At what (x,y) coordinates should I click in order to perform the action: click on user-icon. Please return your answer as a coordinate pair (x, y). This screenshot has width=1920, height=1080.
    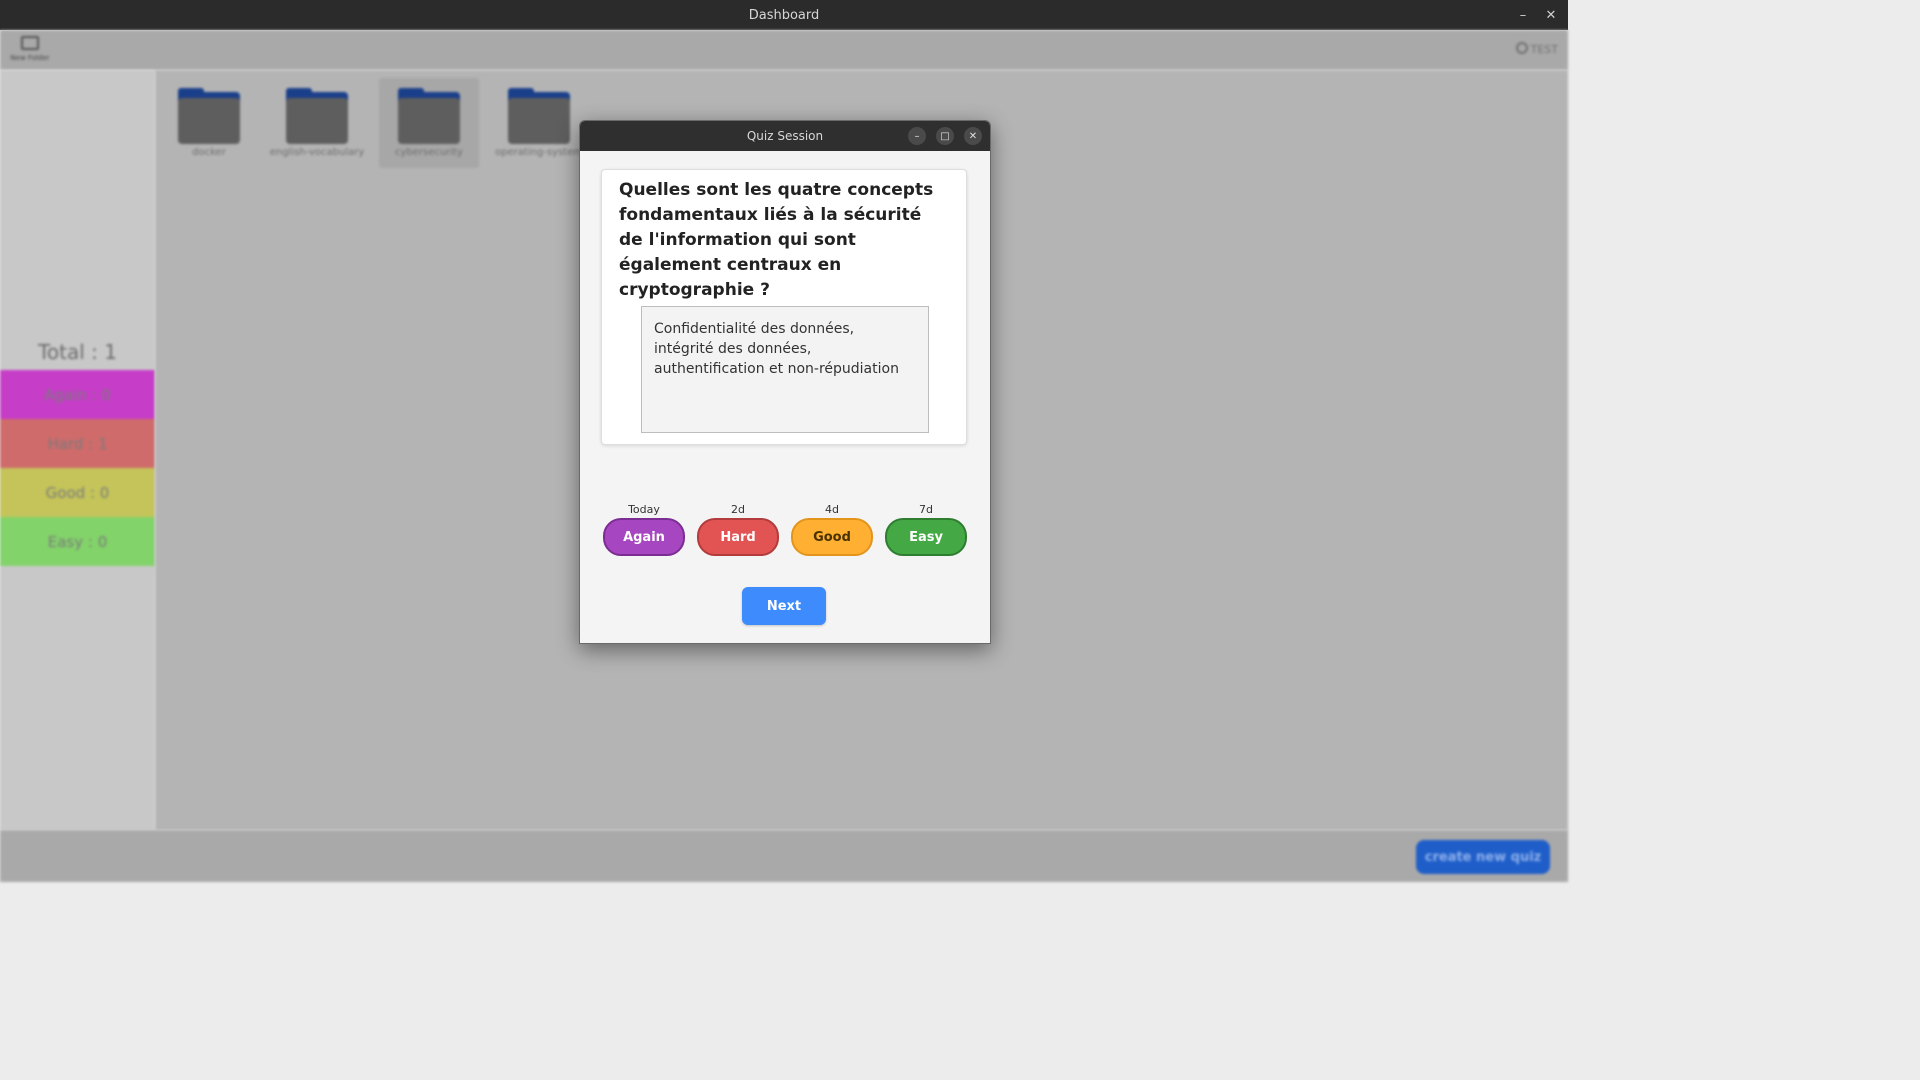
    Looking at the image, I should click on (1521, 48).